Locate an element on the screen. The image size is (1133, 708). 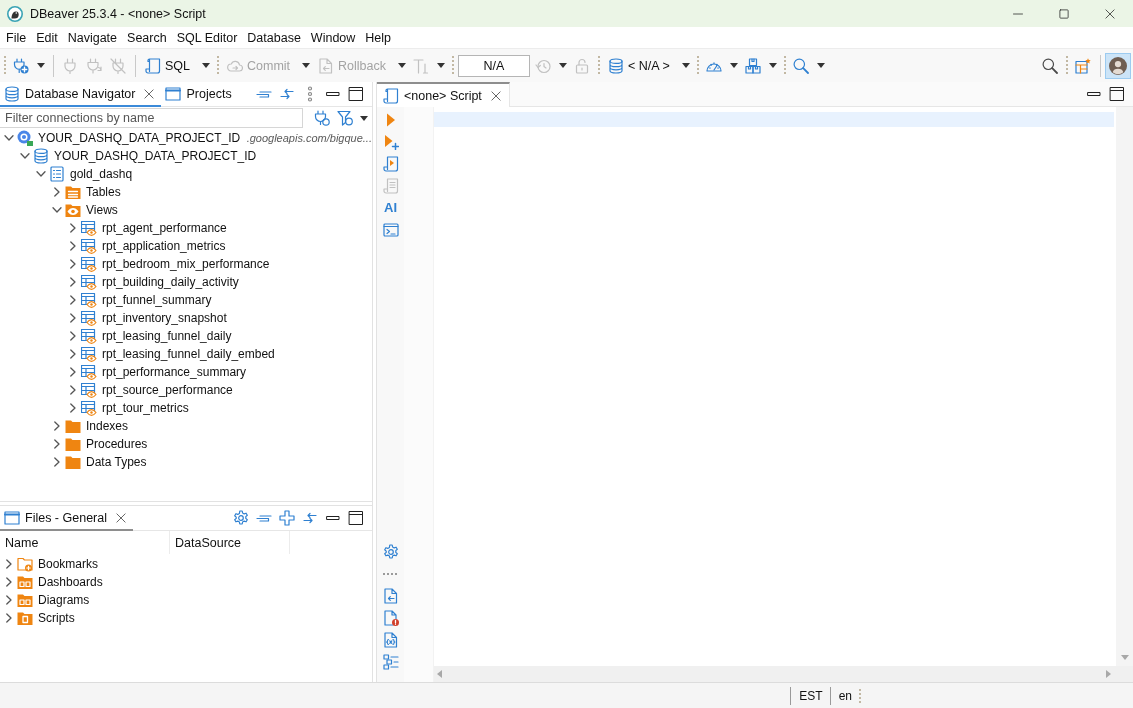
tree-item: rpt_tour_metrics is located at coordinates (145, 408).